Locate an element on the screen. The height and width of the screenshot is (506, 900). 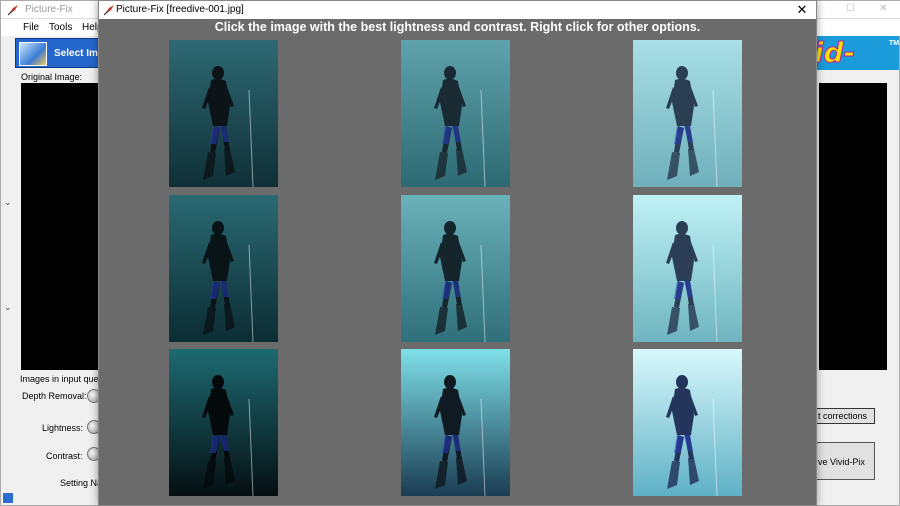
menu-file: File is located at coordinates (31, 27).